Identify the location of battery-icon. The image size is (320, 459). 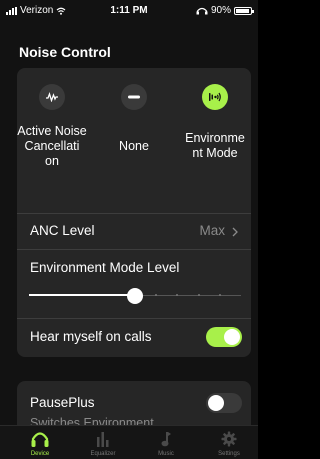
(244, 10).